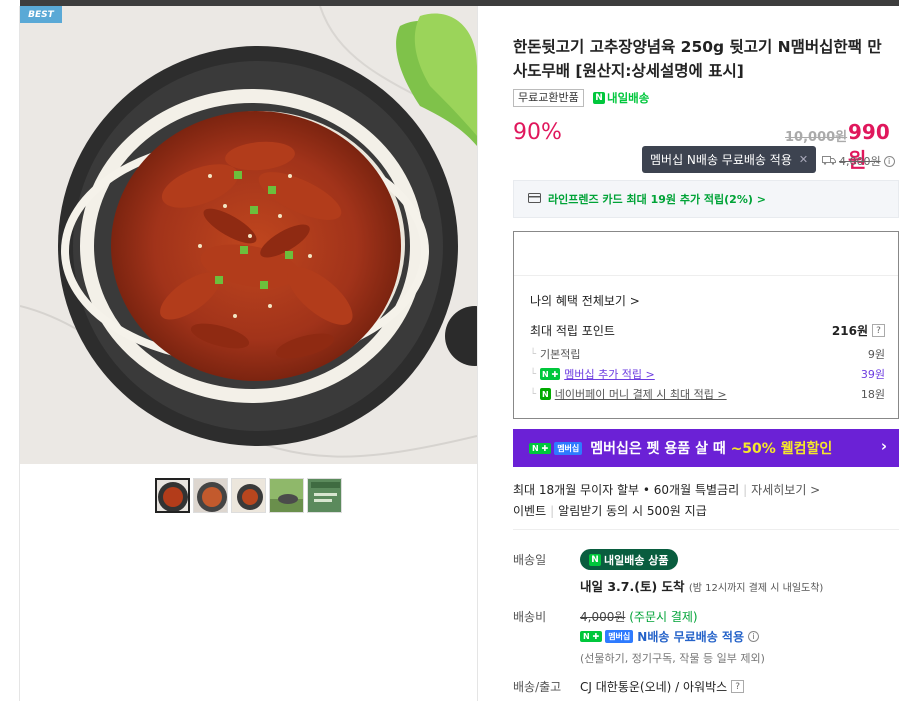 The height and width of the screenshot is (701, 899). I want to click on original-price: 10,000원, so click(816, 137).